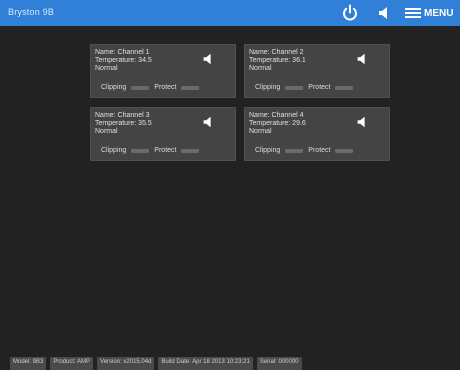  Describe the element at coordinates (72, 363) in the screenshot. I see `product-chip: Product: AMP` at that location.